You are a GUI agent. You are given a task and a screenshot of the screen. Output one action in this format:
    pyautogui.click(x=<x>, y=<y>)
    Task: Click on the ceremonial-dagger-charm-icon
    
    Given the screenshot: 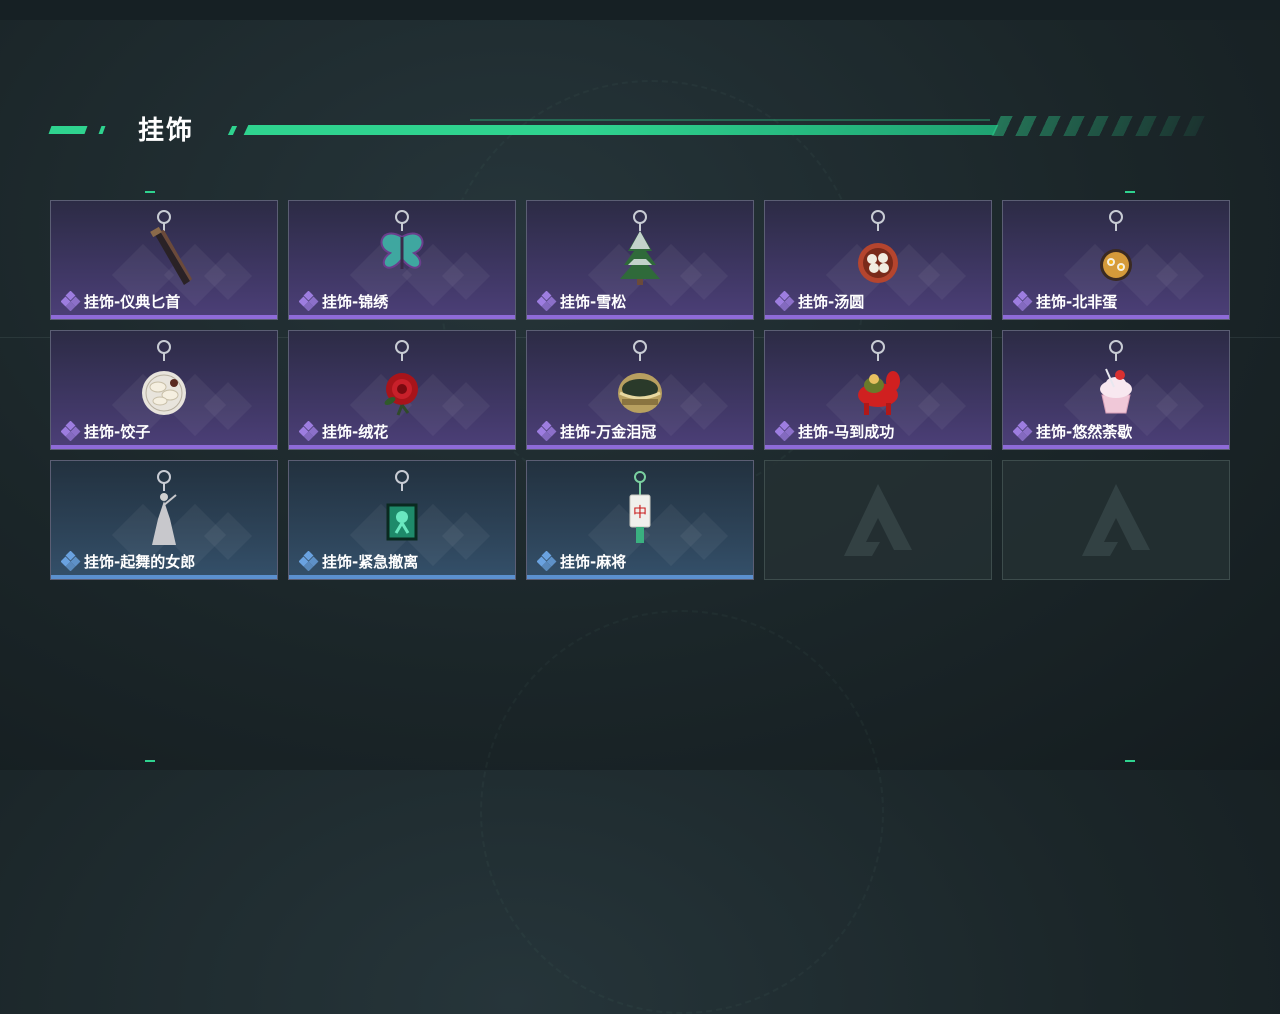 What is the action you would take?
    pyautogui.click(x=171, y=247)
    